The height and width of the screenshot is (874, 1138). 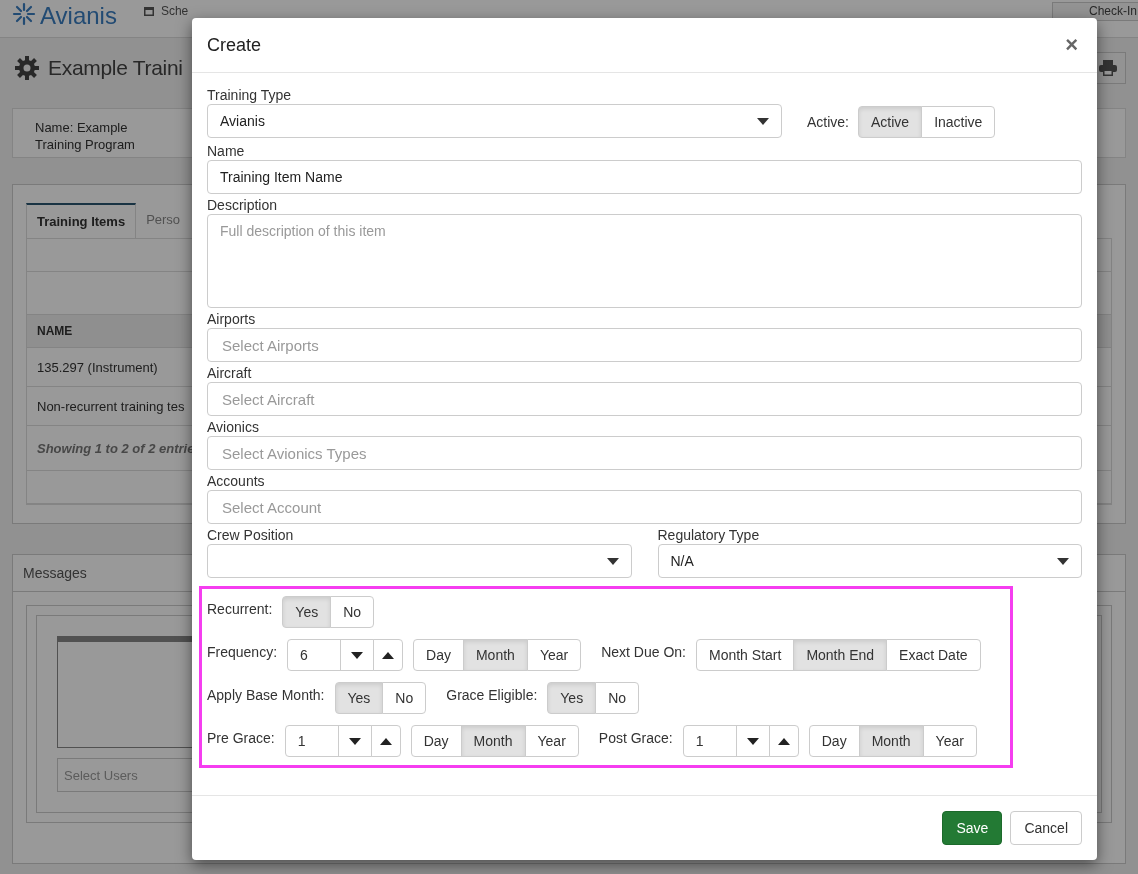 What do you see at coordinates (27, 68) in the screenshot?
I see `gear-icon` at bounding box center [27, 68].